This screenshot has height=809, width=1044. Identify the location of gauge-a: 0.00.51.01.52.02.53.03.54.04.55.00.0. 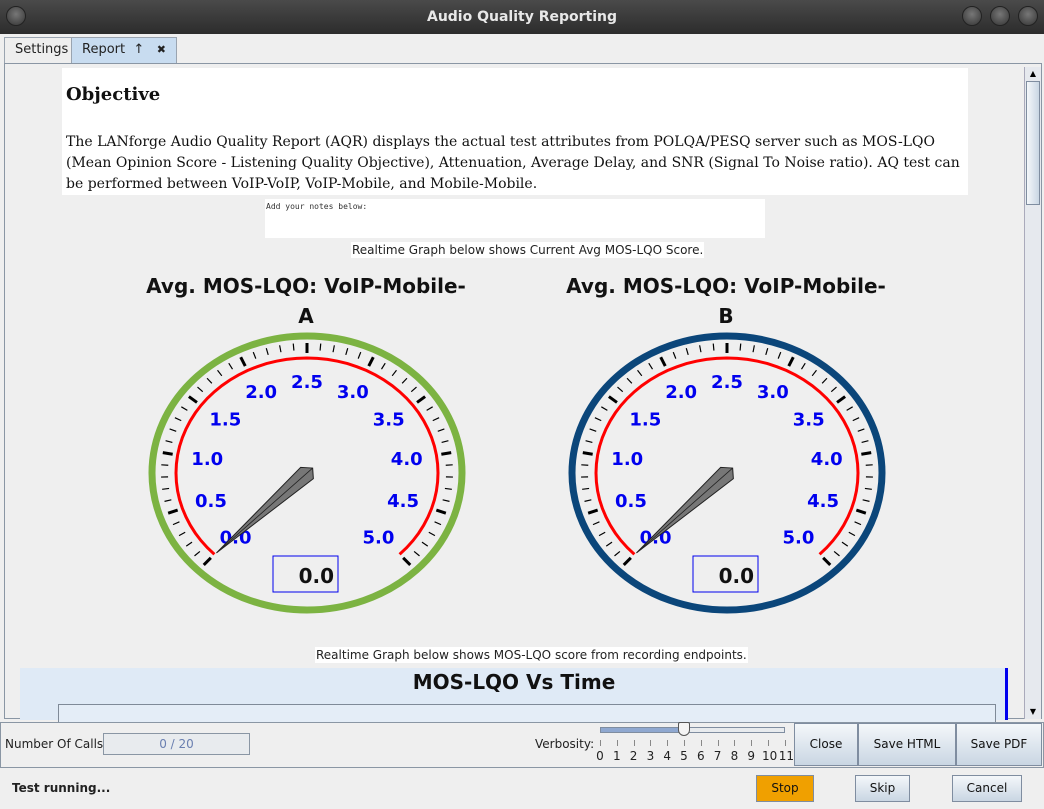
(307, 473).